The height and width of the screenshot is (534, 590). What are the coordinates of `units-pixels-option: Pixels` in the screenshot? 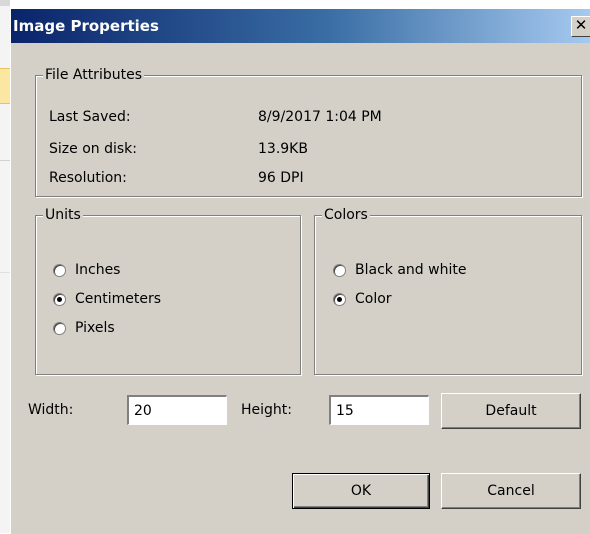 It's located at (84, 328).